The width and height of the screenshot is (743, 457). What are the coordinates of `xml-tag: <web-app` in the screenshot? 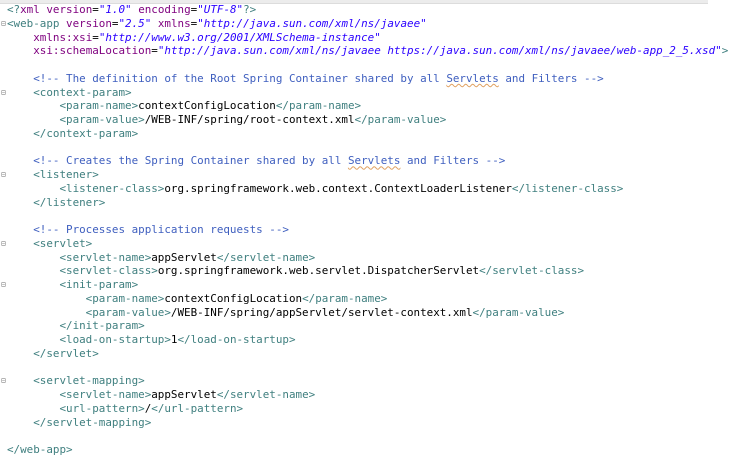 It's located at (37, 23).